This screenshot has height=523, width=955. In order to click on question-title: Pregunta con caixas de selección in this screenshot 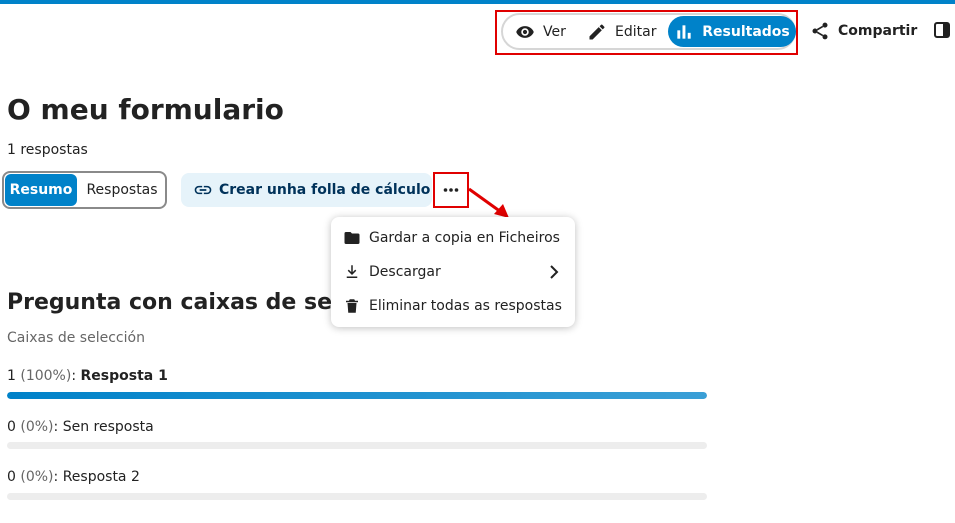, I will do `click(172, 302)`.